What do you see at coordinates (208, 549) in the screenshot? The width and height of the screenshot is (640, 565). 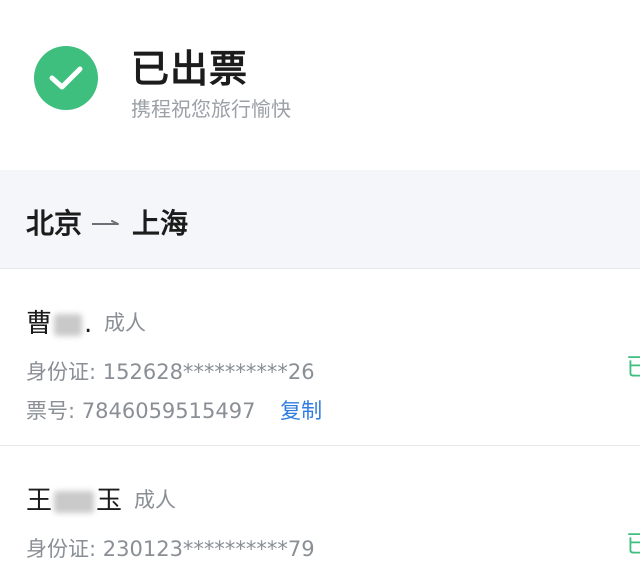 I see `id-value: 230123**********79` at bounding box center [208, 549].